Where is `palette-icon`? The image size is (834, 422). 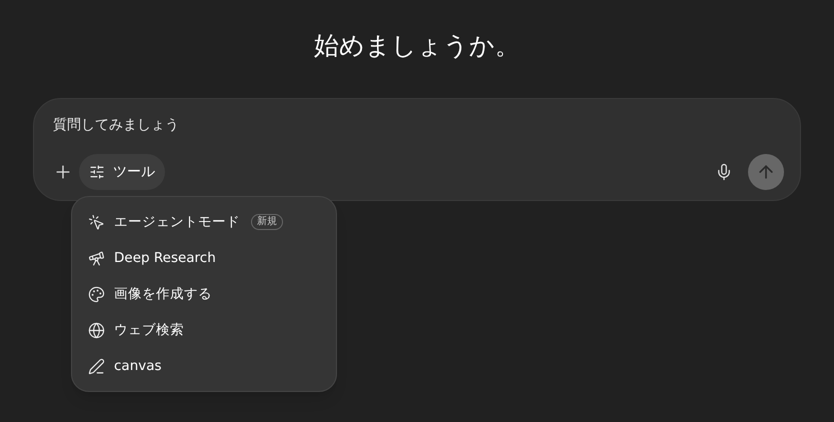 palette-icon is located at coordinates (96, 294).